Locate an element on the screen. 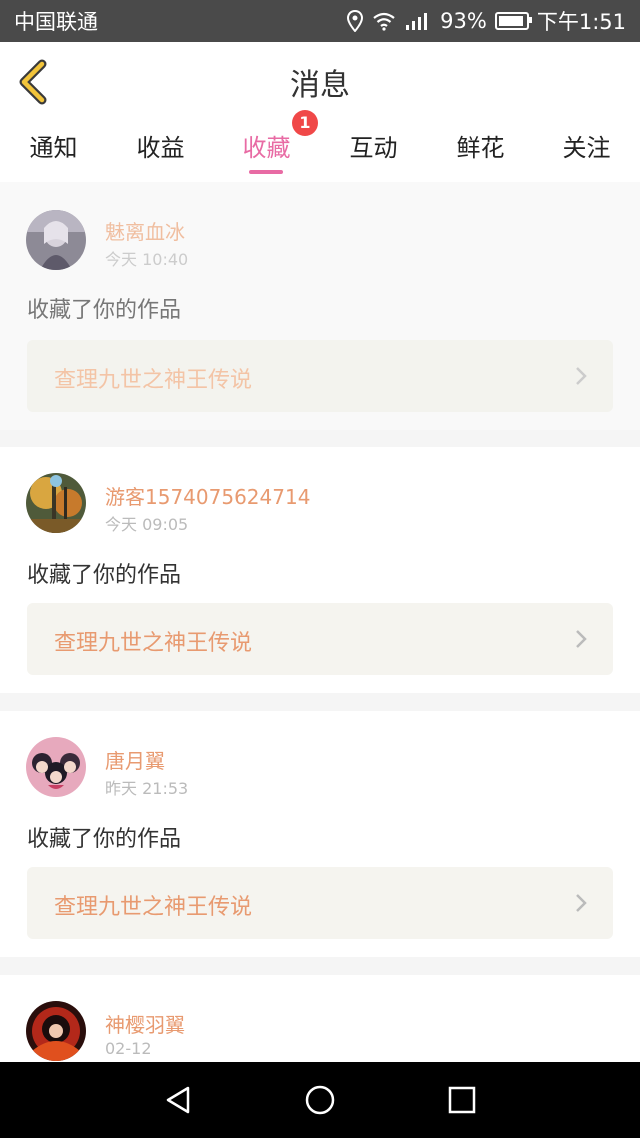 The height and width of the screenshot is (1138, 640). unread-badge: 1 is located at coordinates (305, 123).